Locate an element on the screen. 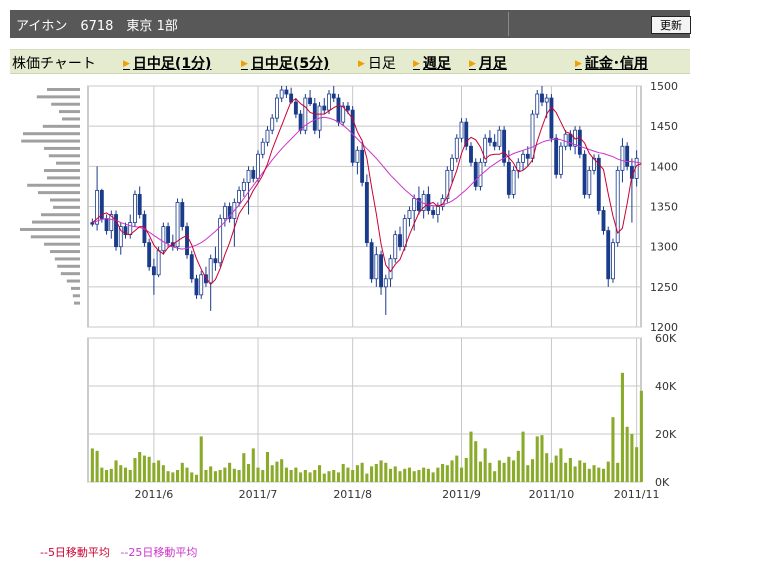 This screenshot has height=563, width=778. price-tick-label: 1250 is located at coordinates (664, 287).